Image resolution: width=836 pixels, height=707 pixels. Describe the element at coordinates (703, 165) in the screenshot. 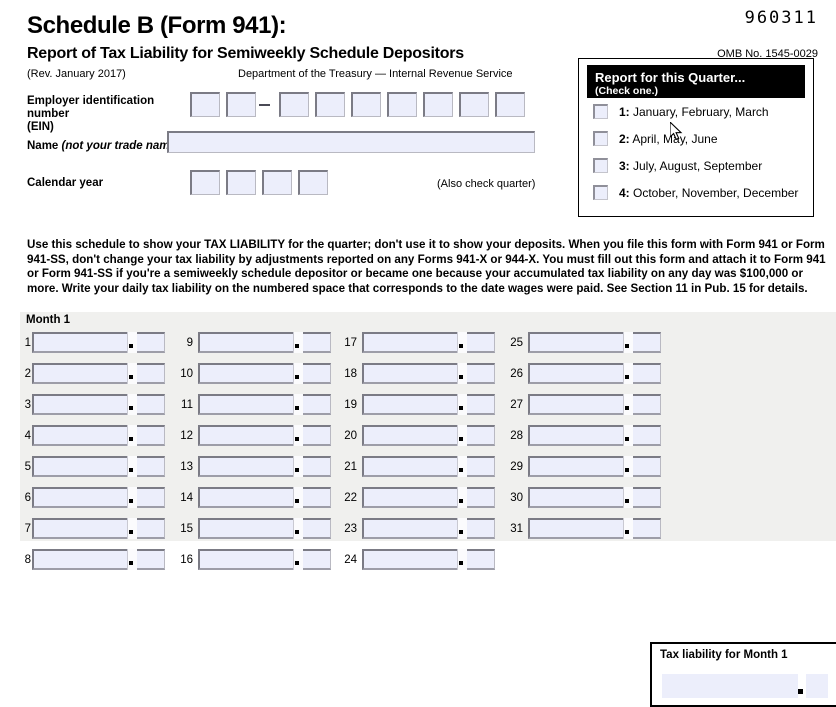

I see `quarter-option-3: 3: July, August, September` at that location.